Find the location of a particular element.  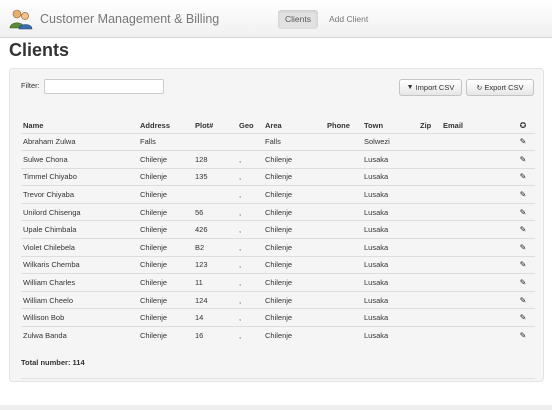

import-csv-button: ▼ Import CSV is located at coordinates (430, 87).